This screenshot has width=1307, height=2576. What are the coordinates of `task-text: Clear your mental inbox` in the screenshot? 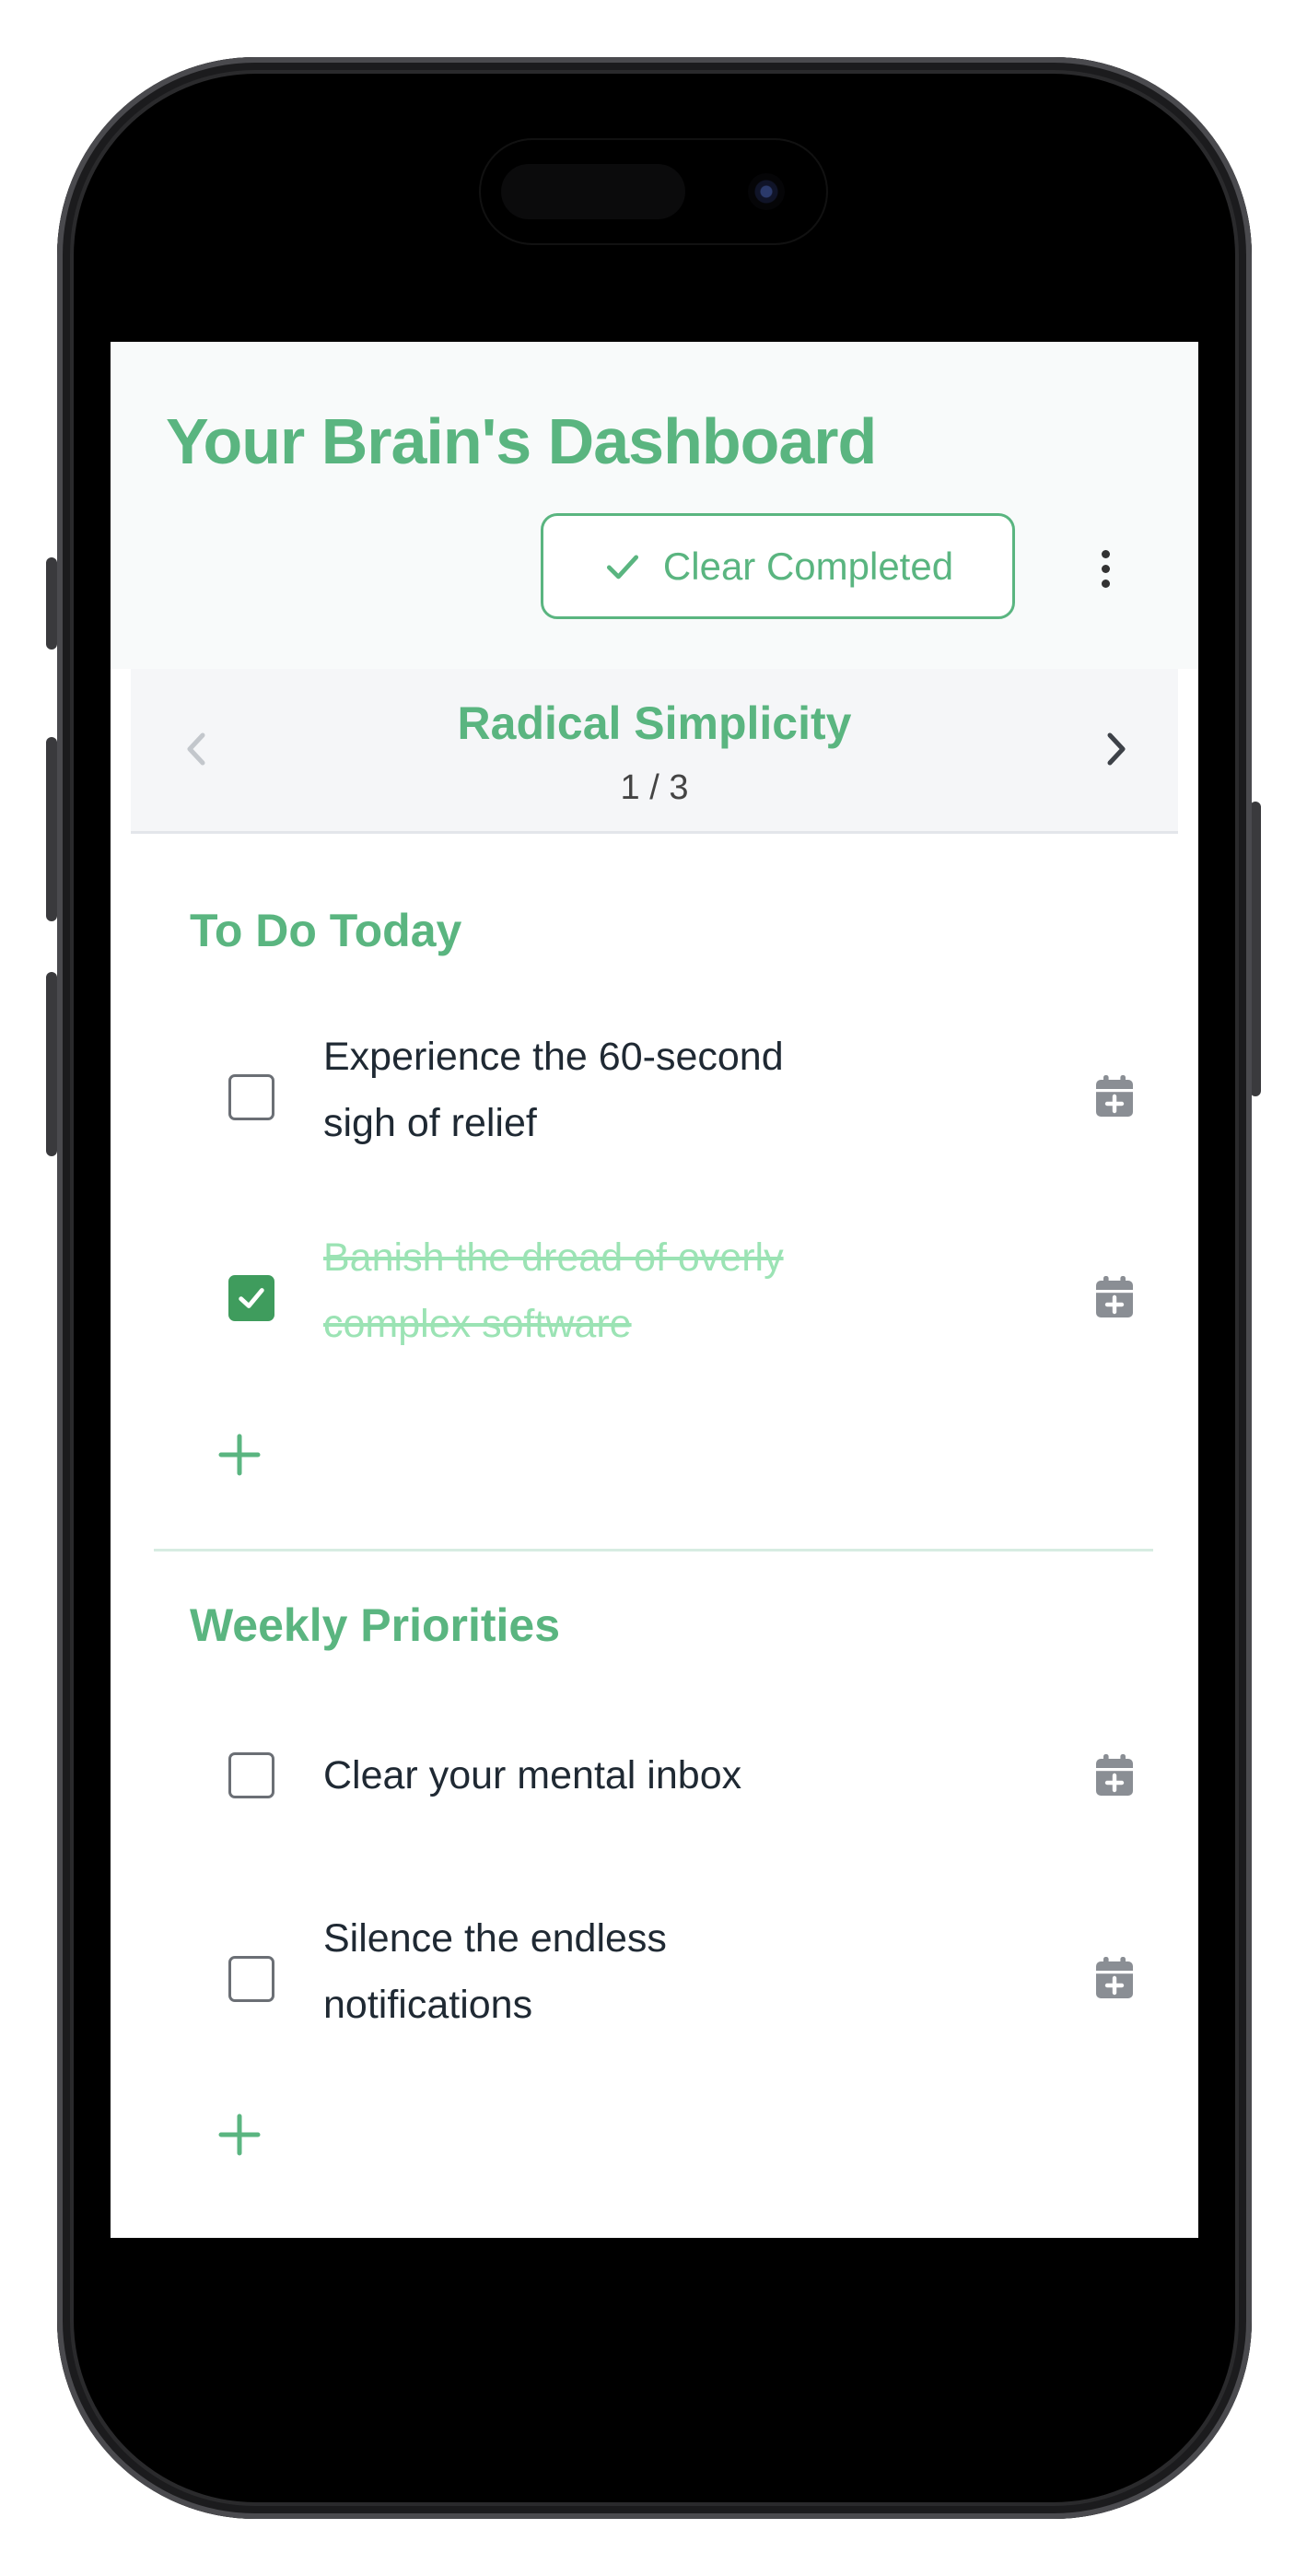 It's located at (532, 1775).